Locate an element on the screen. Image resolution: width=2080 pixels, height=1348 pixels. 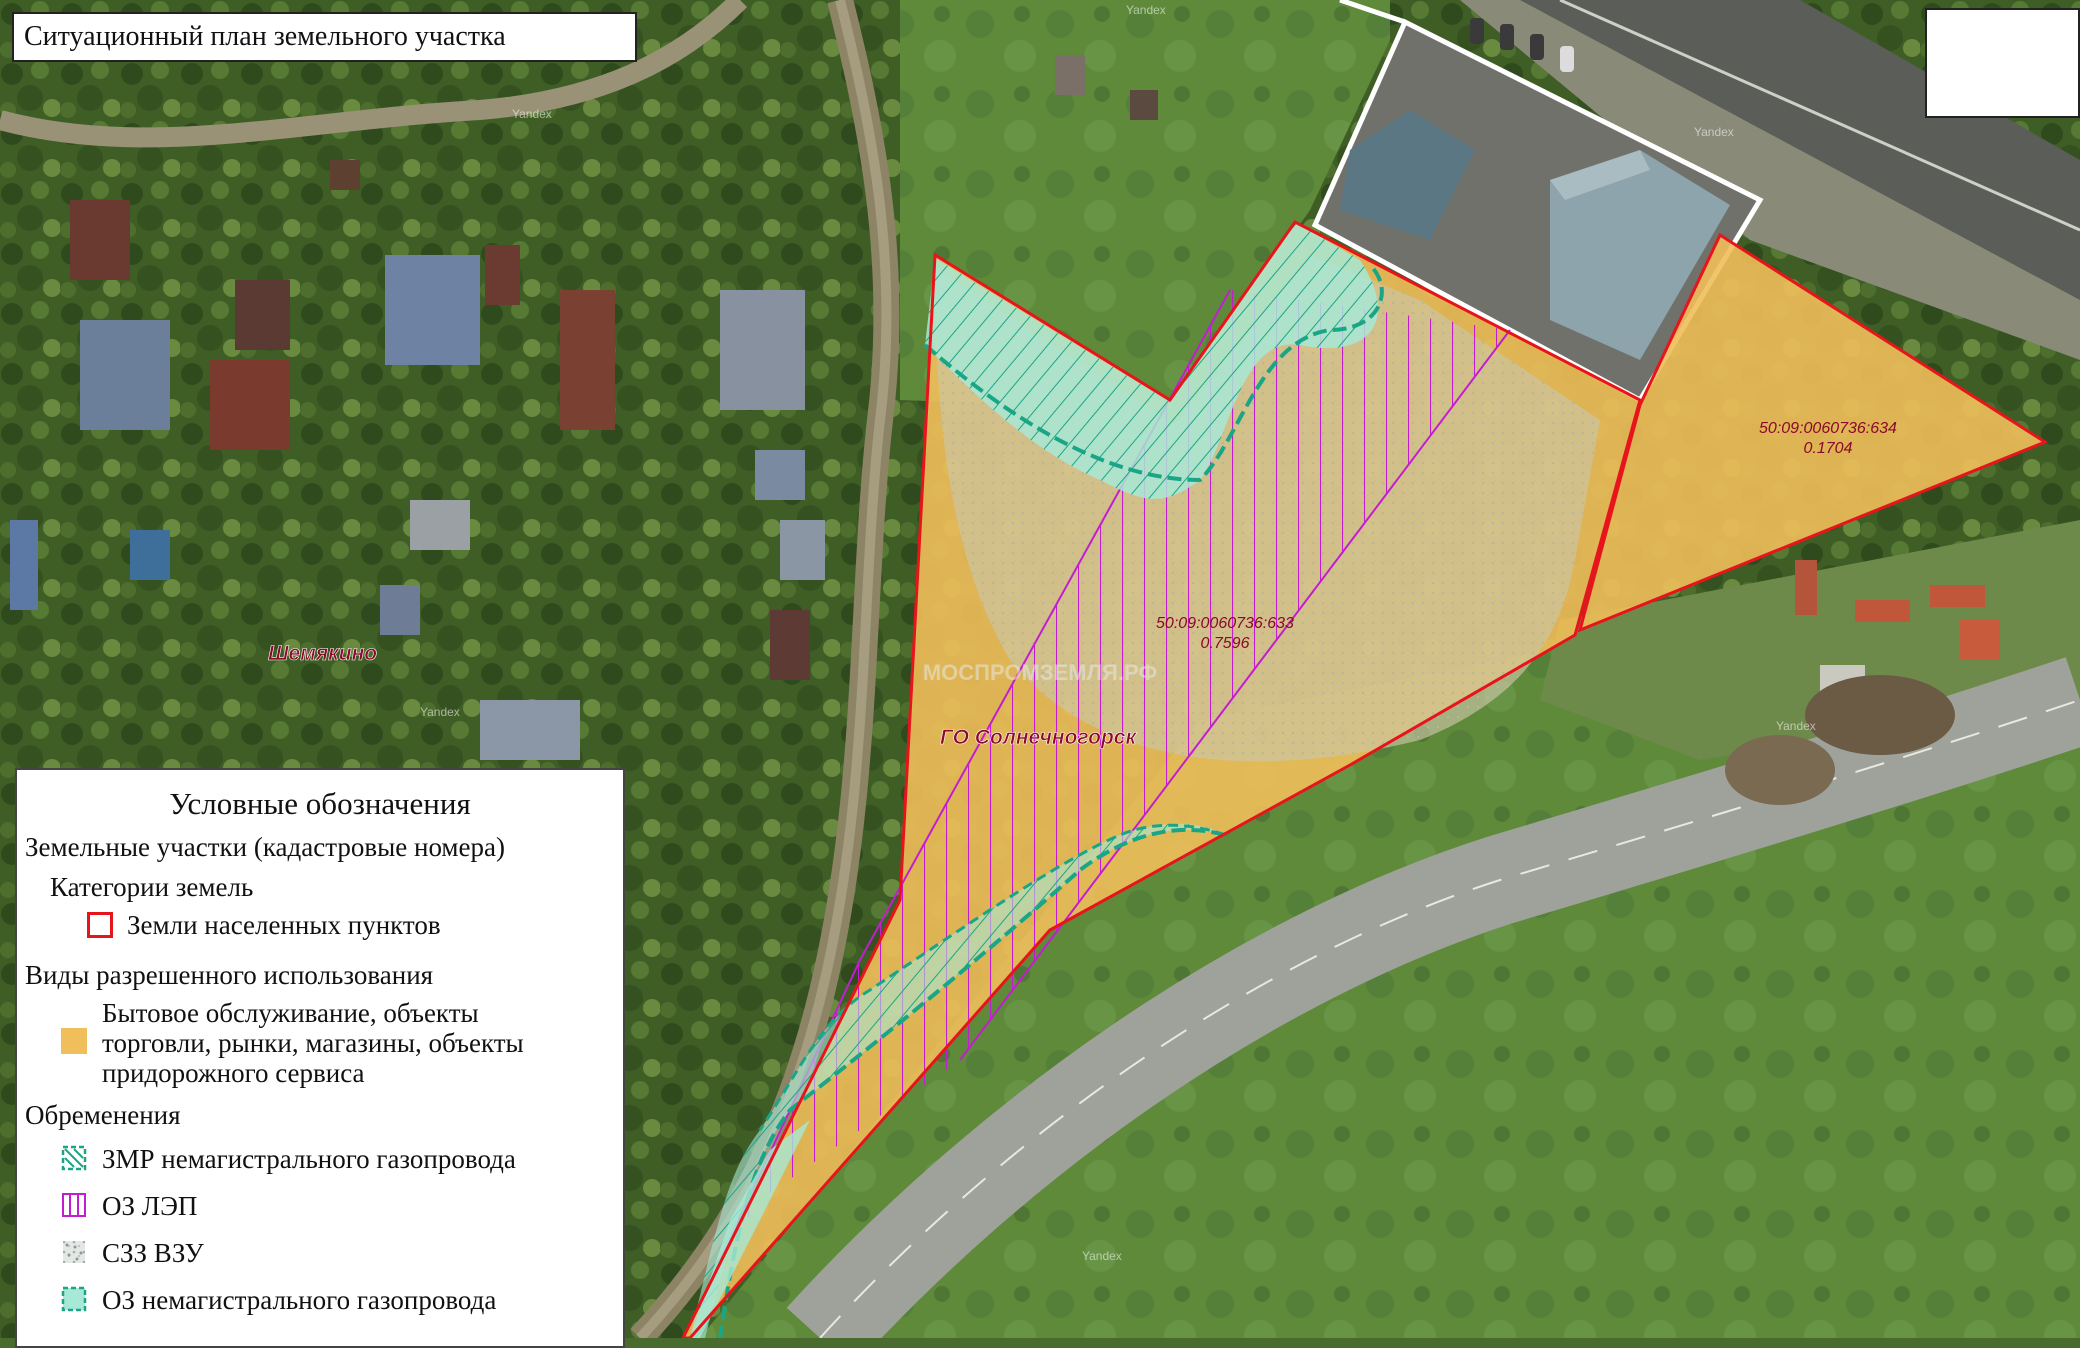
parcel-633-cadastral: 50:09:0060736:633 is located at coordinates (1225, 623).